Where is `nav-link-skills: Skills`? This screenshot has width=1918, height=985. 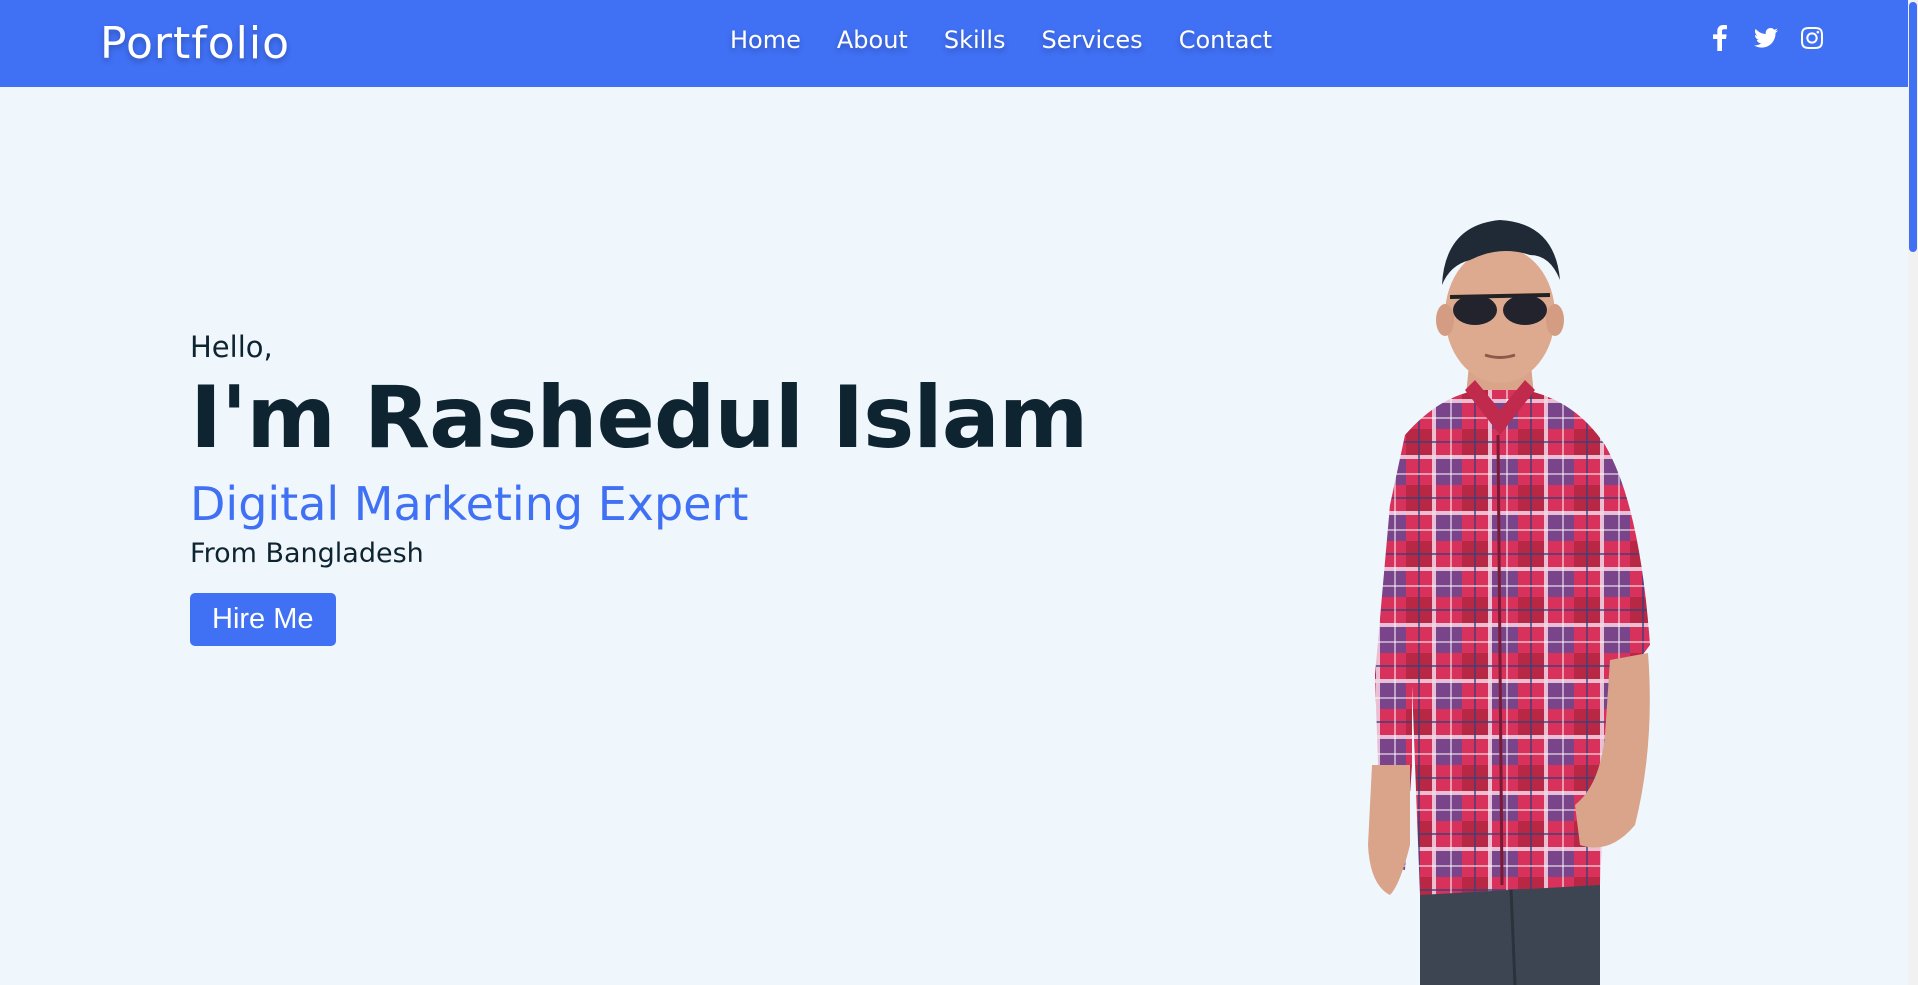
nav-link-skills: Skills is located at coordinates (975, 40).